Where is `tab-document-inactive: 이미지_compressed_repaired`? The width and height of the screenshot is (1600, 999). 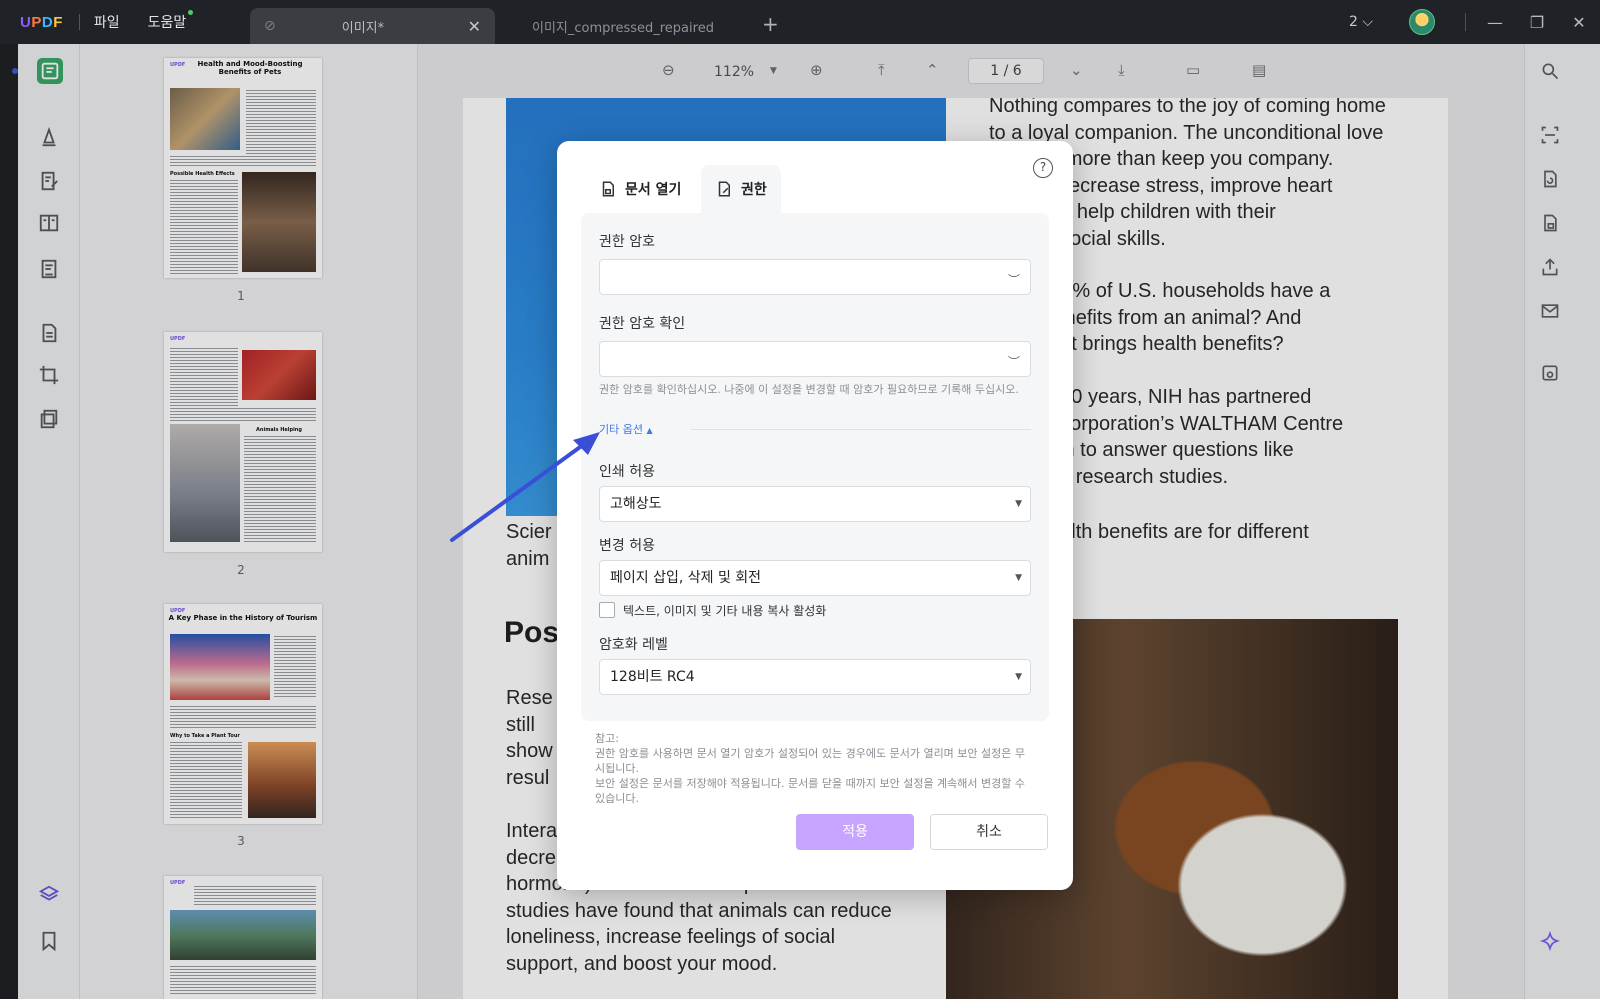
tab-document-inactive: 이미지_compressed_repaired is located at coordinates (620, 26).